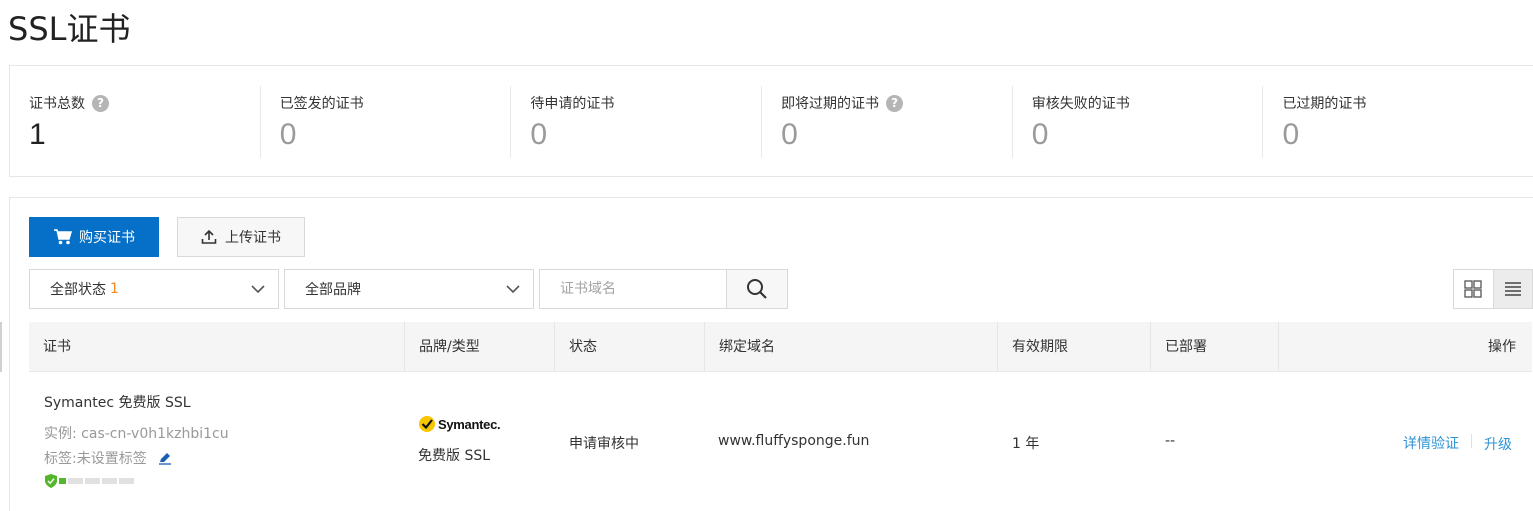  I want to click on deployed-value: --, so click(1170, 441).